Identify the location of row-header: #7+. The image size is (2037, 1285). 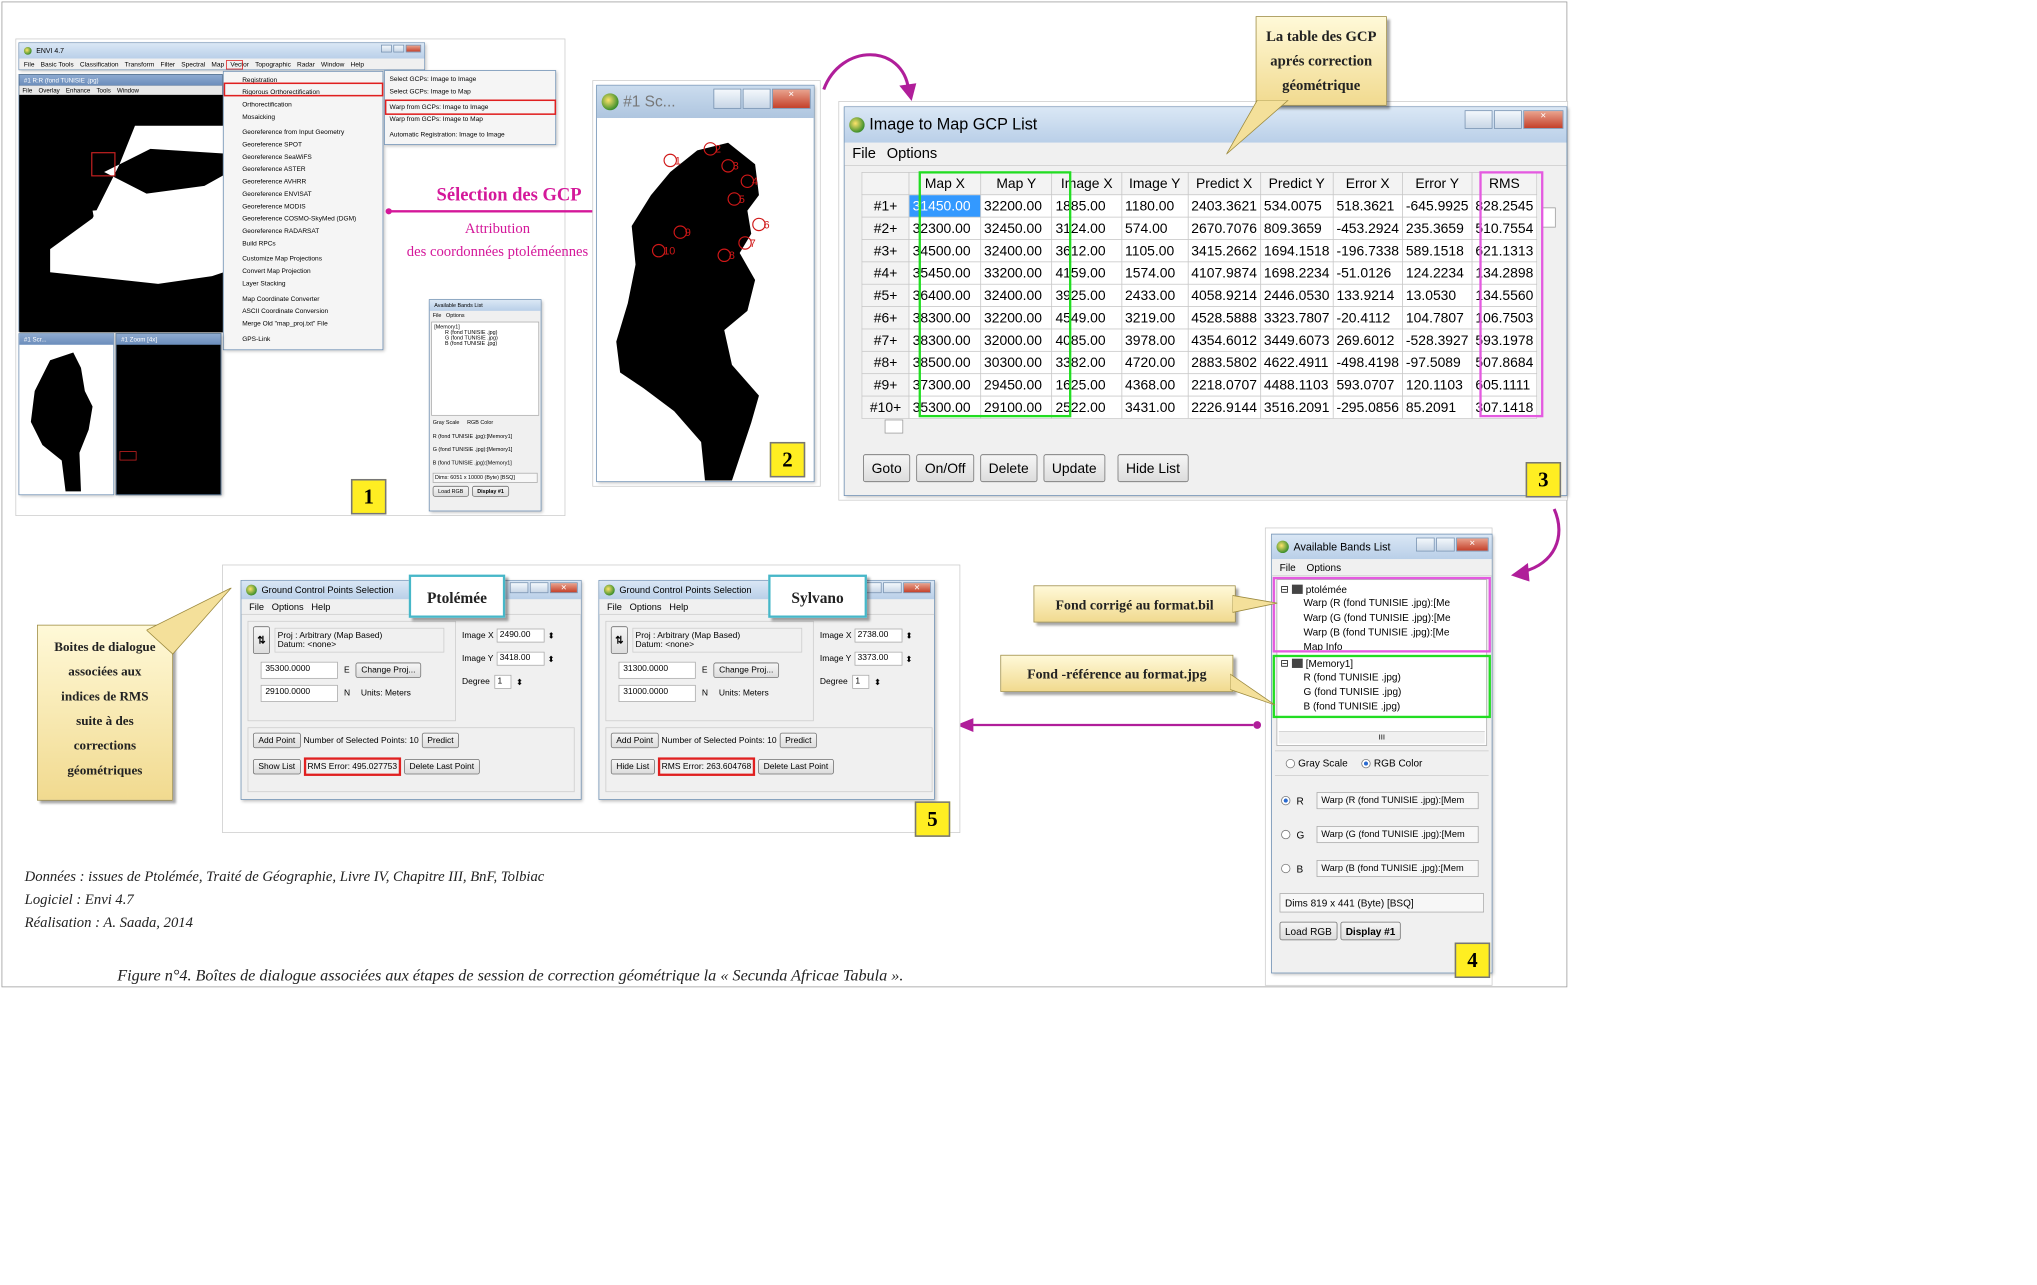
(885, 340).